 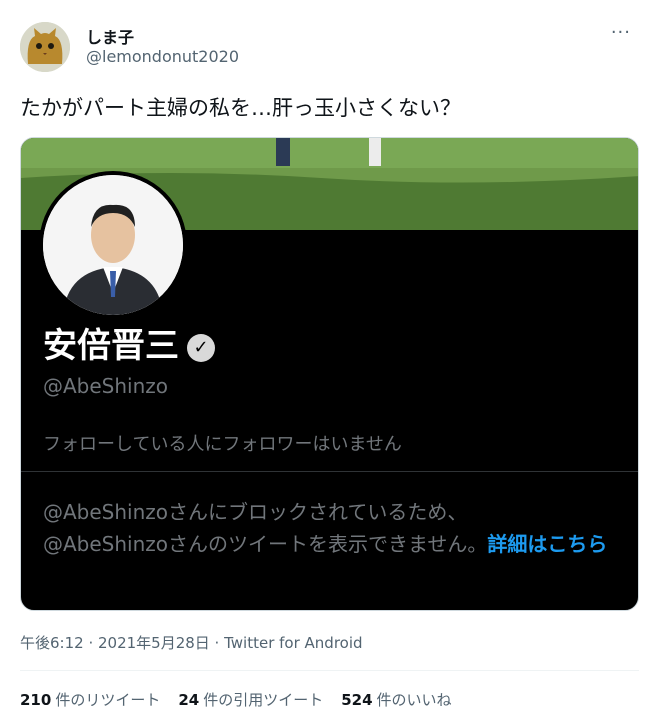 What do you see at coordinates (255, 512) in the screenshot?
I see `blocked-line-1: @AbeShinzoさんにブロックされているため、` at bounding box center [255, 512].